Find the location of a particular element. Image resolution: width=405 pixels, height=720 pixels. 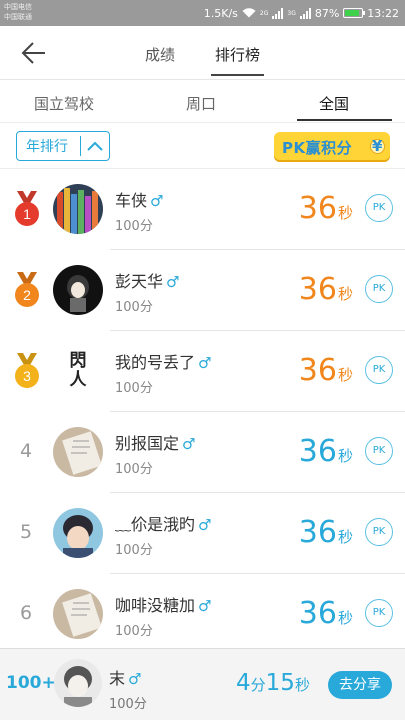

avatar-text: 閃人 is located at coordinates (78, 370).